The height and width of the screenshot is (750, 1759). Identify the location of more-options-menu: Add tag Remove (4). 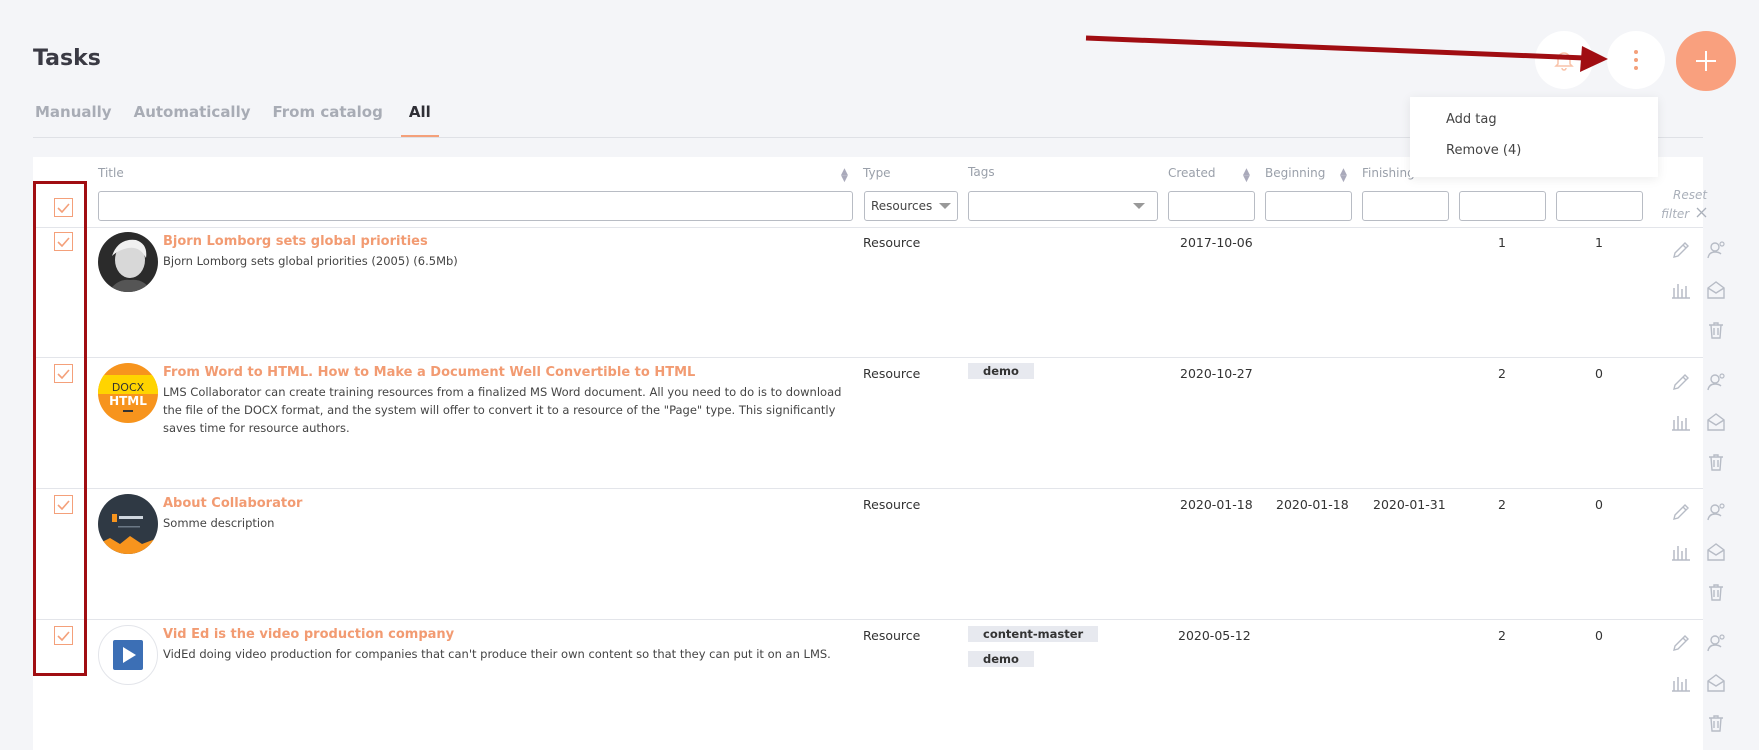
(1534, 137).